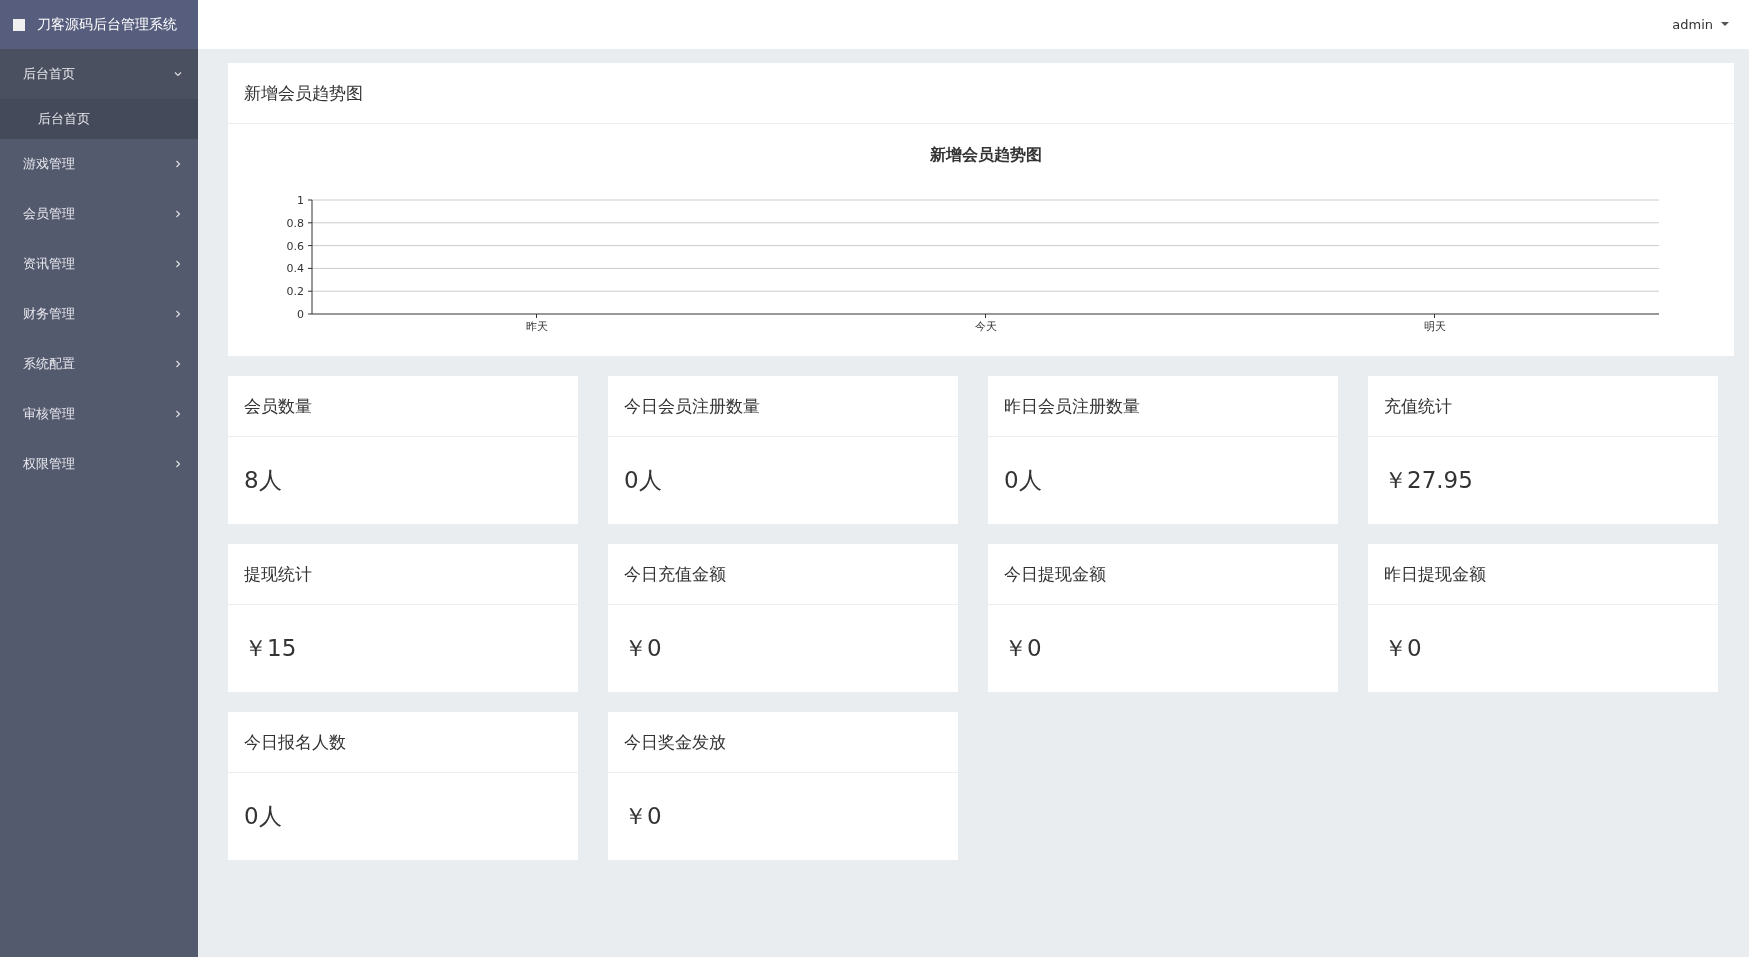  What do you see at coordinates (985, 326) in the screenshot?
I see `x-tick-label: 今天` at bounding box center [985, 326].